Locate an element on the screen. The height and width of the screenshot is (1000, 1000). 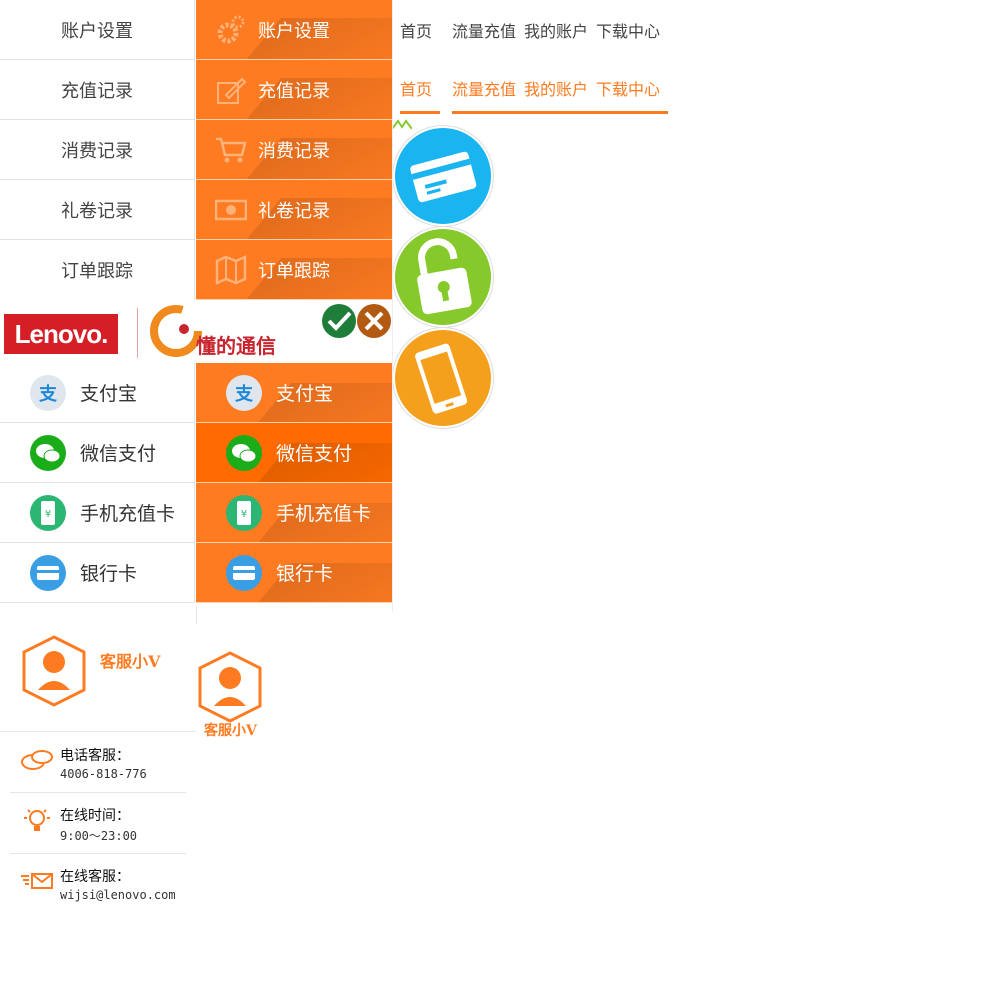
payment-list-plain: 支 支付宝 微信支付 ¥ 手机充值卡 银行卡 is located at coordinates (97, 483).